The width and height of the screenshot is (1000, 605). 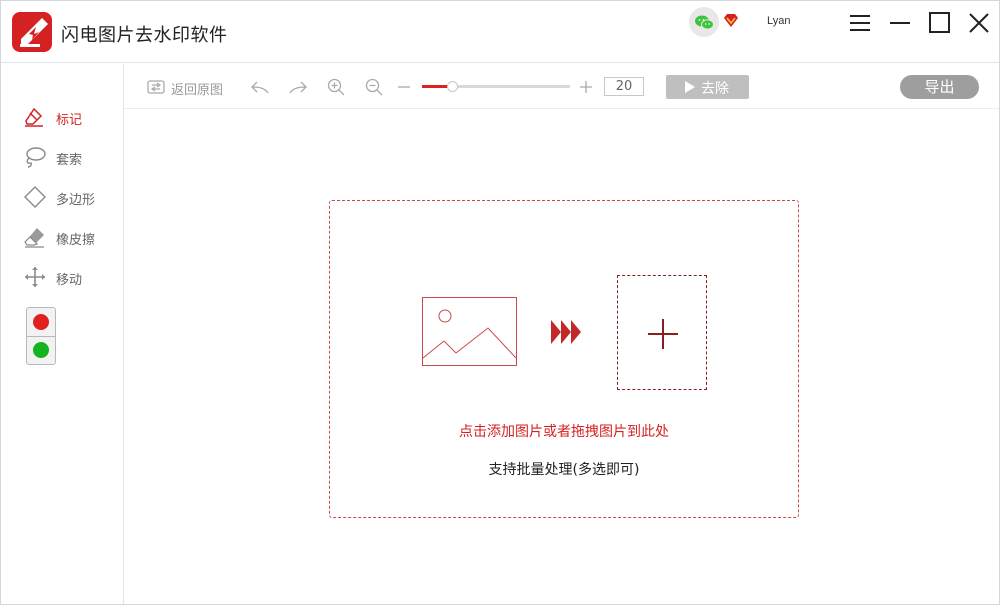 What do you see at coordinates (496, 86) in the screenshot?
I see `brush-size-slider` at bounding box center [496, 86].